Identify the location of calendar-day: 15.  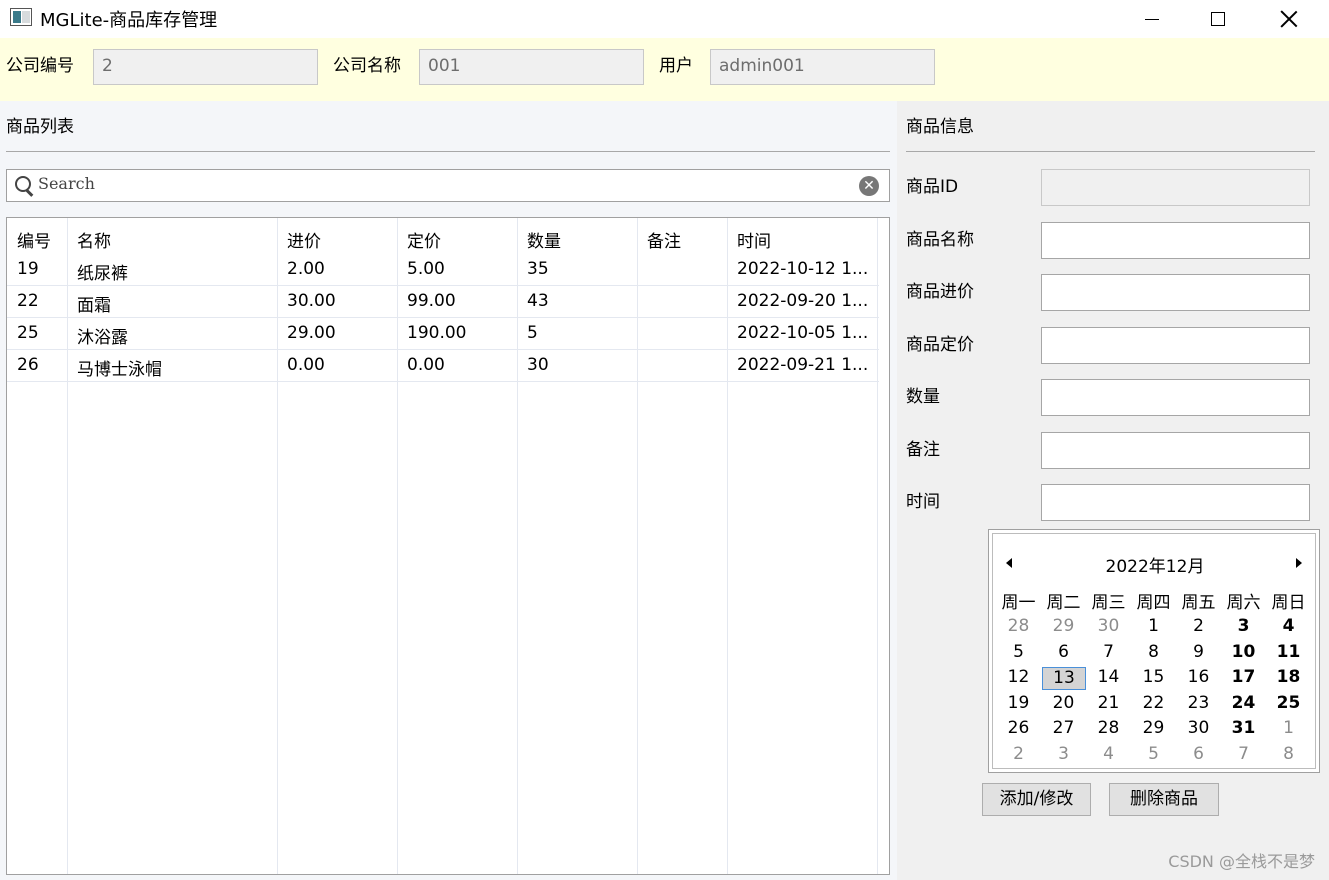
(1153, 677).